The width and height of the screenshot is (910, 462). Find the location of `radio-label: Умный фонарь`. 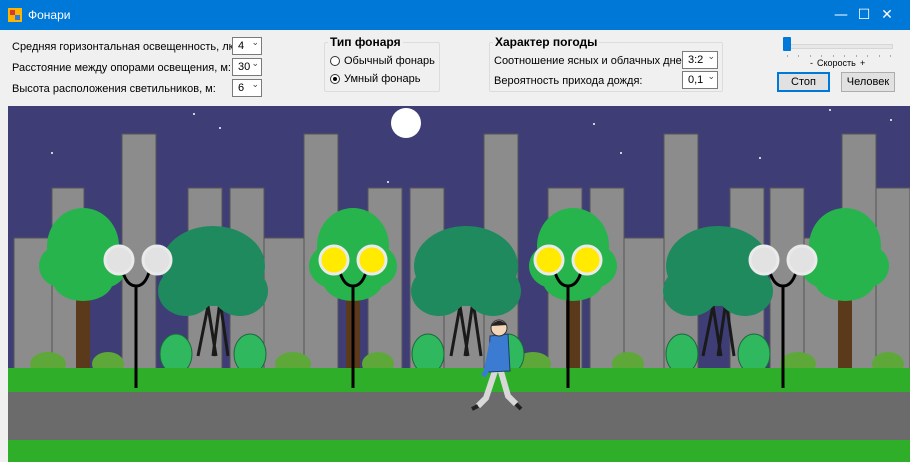

radio-label: Умный фонарь is located at coordinates (382, 79).